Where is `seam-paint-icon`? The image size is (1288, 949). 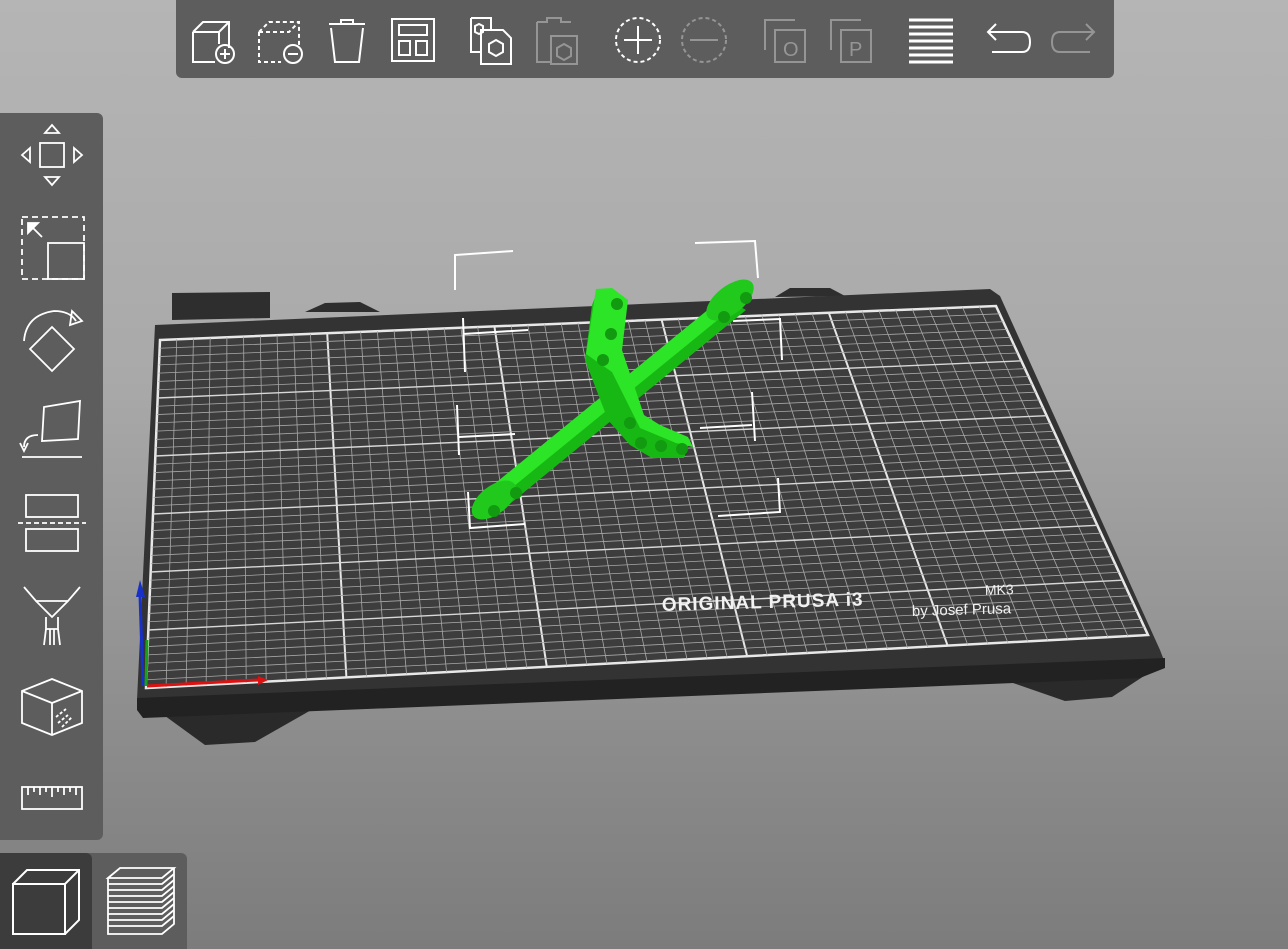
seam-paint-icon is located at coordinates (52, 707).